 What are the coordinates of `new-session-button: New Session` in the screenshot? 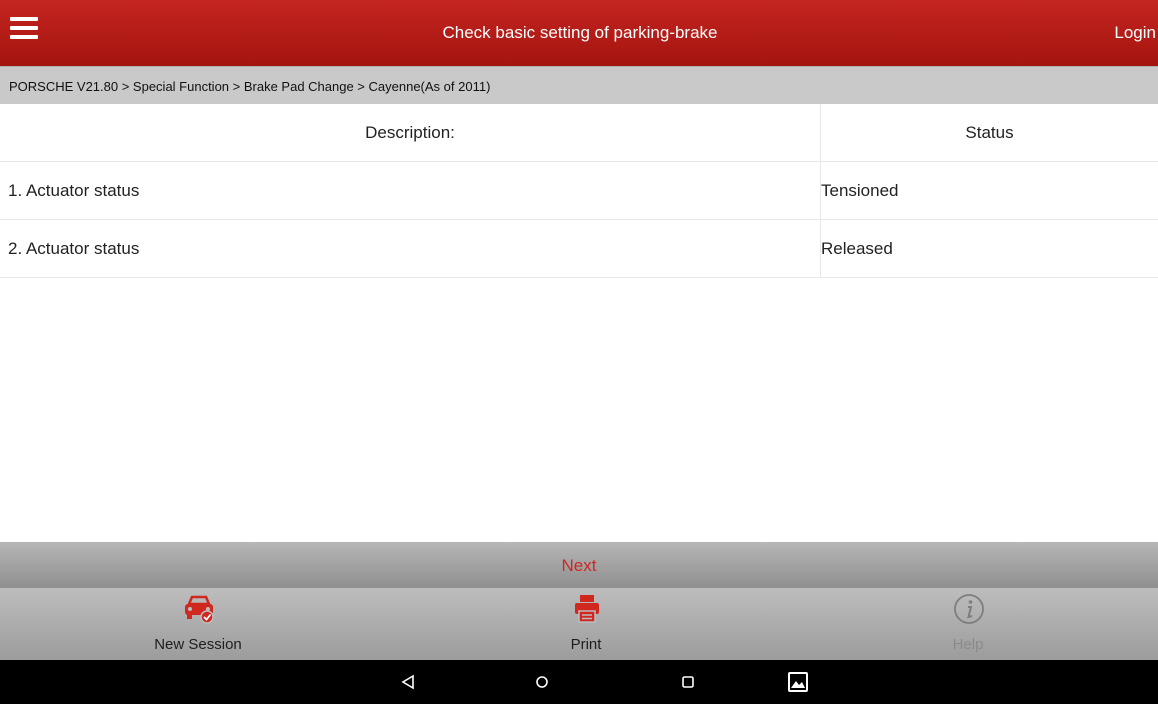 It's located at (198, 624).